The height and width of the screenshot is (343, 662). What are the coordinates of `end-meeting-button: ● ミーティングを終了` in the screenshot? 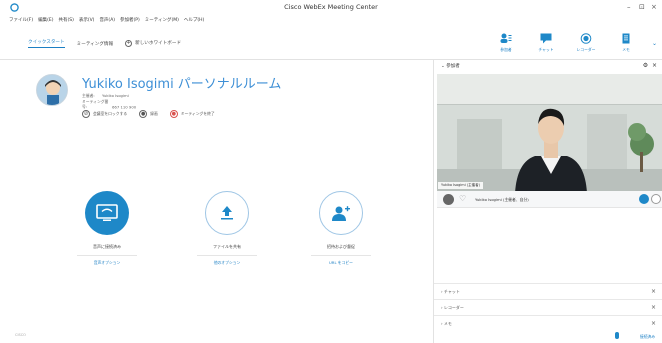 It's located at (192, 114).